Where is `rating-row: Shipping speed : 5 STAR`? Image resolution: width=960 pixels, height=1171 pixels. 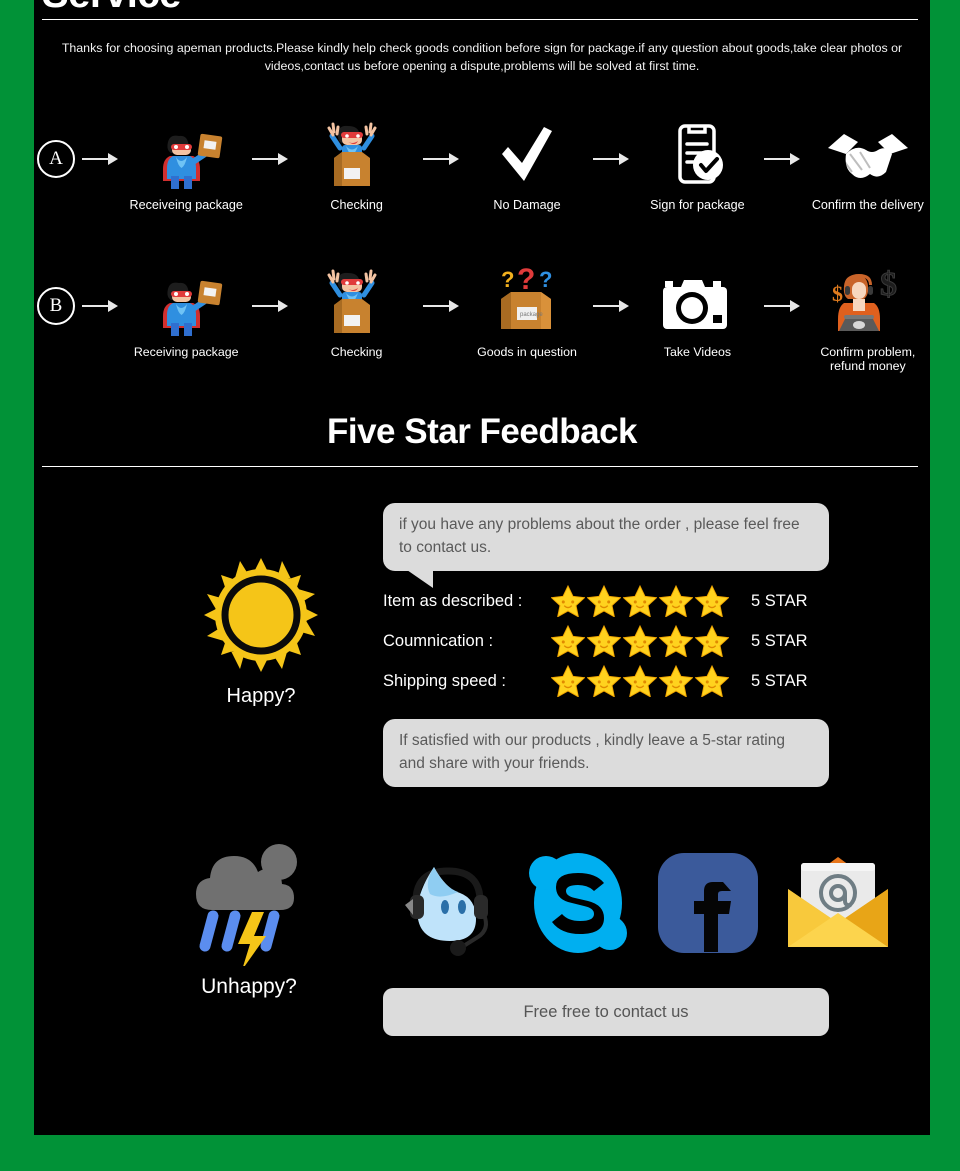 rating-row: Shipping speed : 5 STAR is located at coordinates (608, 681).